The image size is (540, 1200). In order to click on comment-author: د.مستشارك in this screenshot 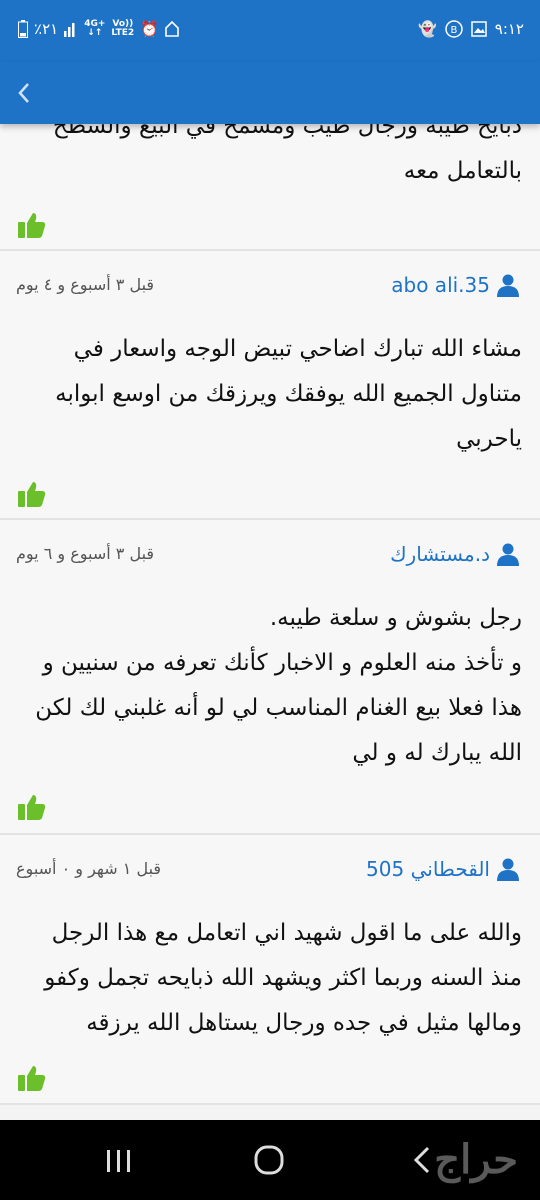, I will do `click(455, 554)`.